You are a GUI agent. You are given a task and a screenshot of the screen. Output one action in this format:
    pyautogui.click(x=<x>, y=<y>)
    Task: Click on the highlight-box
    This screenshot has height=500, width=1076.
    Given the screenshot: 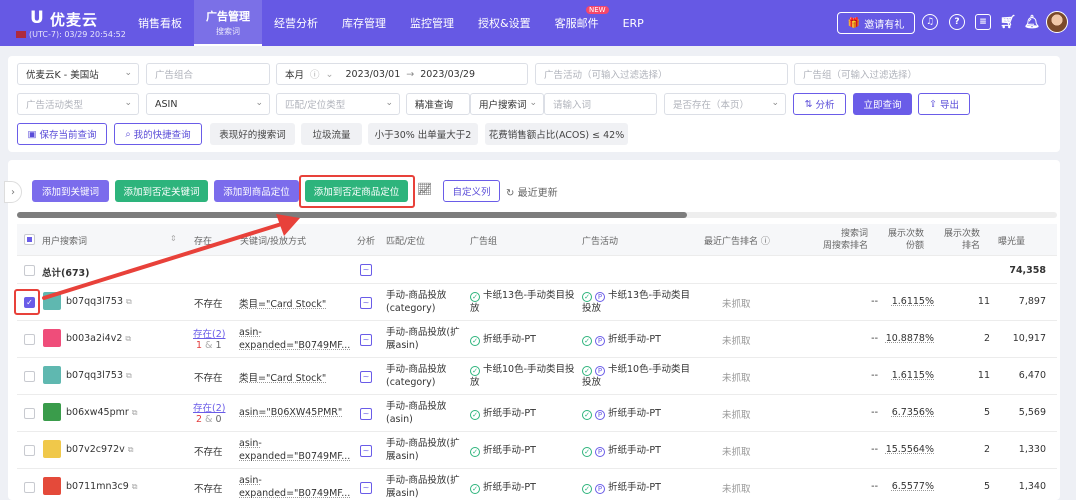 What is the action you would take?
    pyautogui.click(x=27, y=302)
    